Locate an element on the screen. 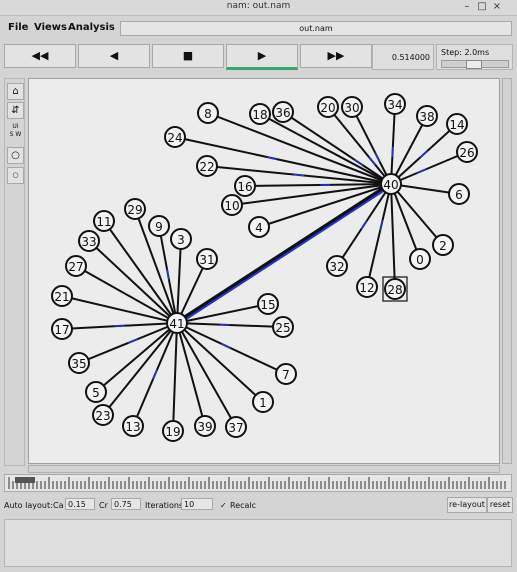  node-10: 10 is located at coordinates (232, 205).